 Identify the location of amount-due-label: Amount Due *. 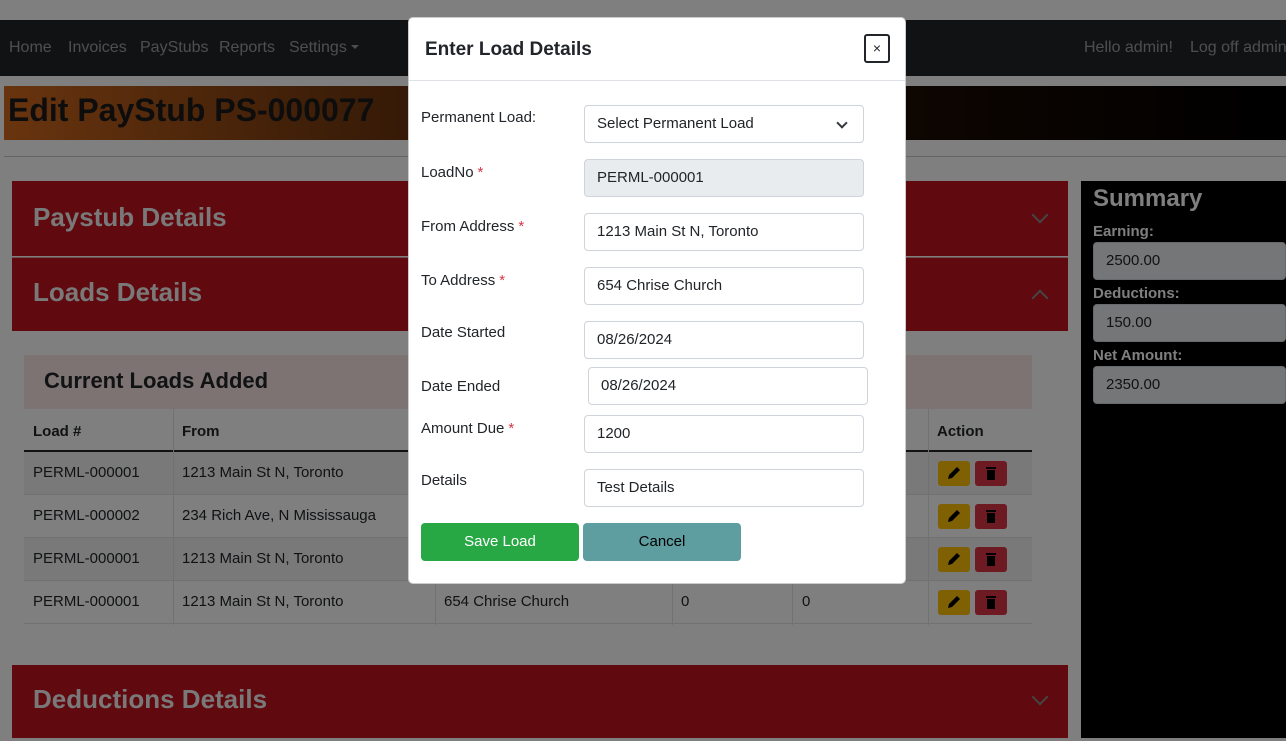
(467, 428).